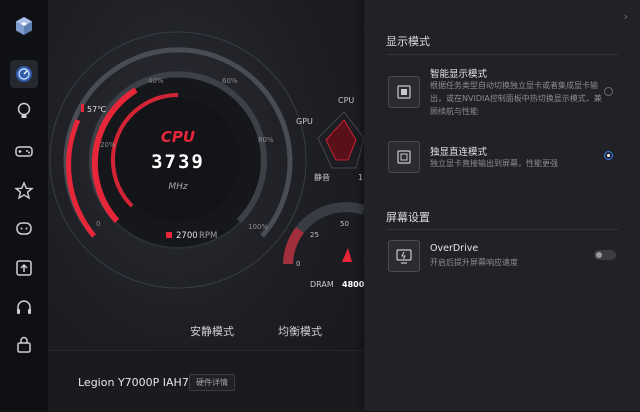 This screenshot has width=640, height=412. Describe the element at coordinates (266, 140) in the screenshot. I see `tick-label: 80%` at that location.